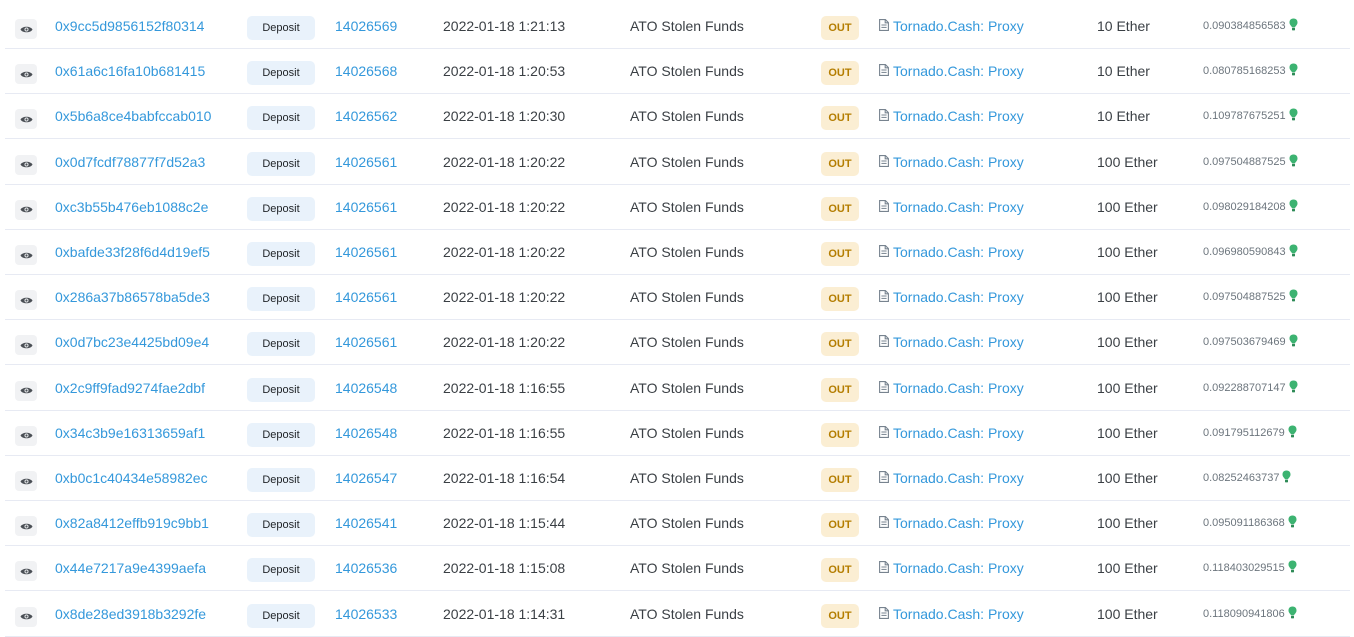 This screenshot has width=1354, height=637. I want to click on txn-hash-link: 0x8de28ed3918b3292fe, so click(141, 614).